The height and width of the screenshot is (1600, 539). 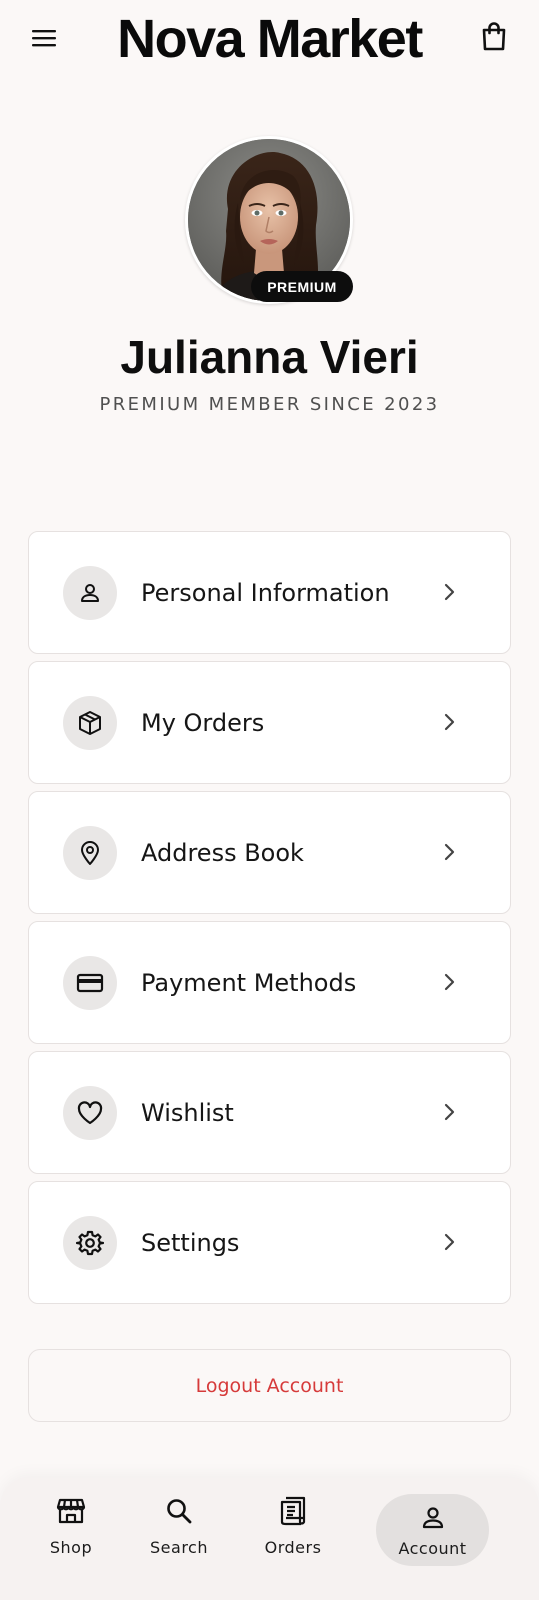 I want to click on premium-badge: PREMIUM, so click(x=302, y=286).